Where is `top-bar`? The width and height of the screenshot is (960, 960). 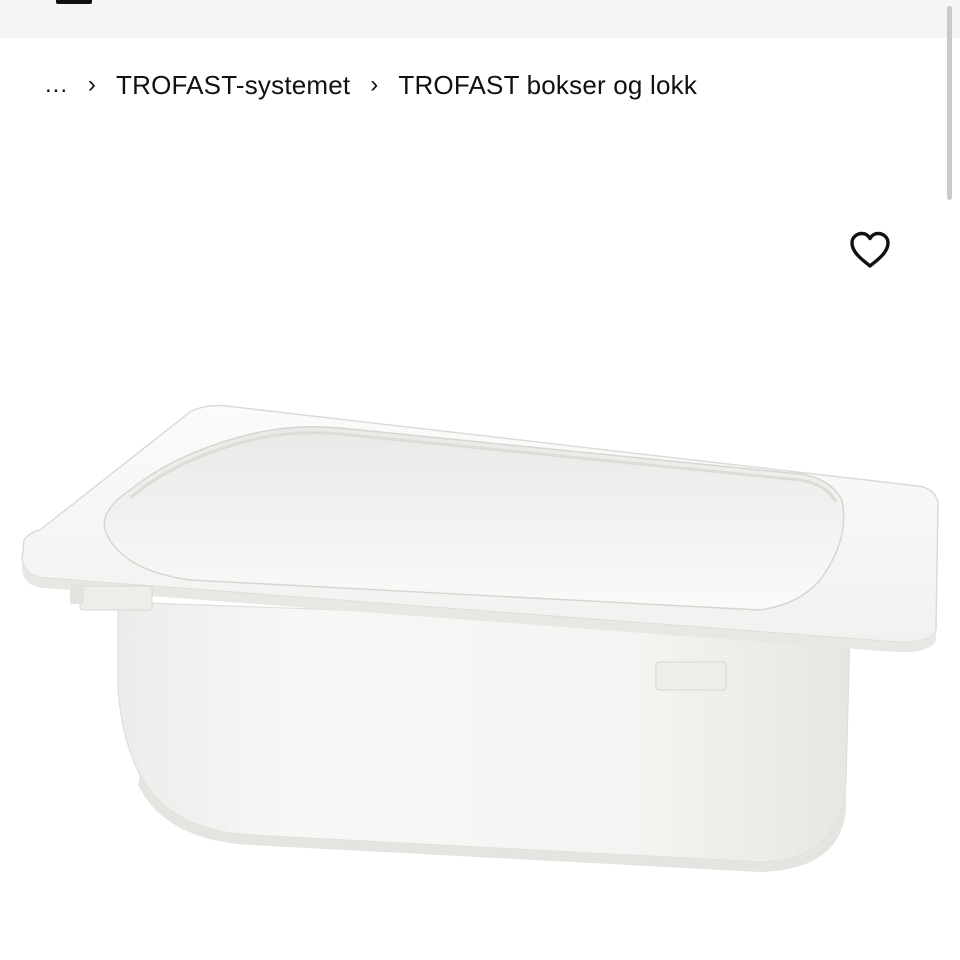 top-bar is located at coordinates (480, 19).